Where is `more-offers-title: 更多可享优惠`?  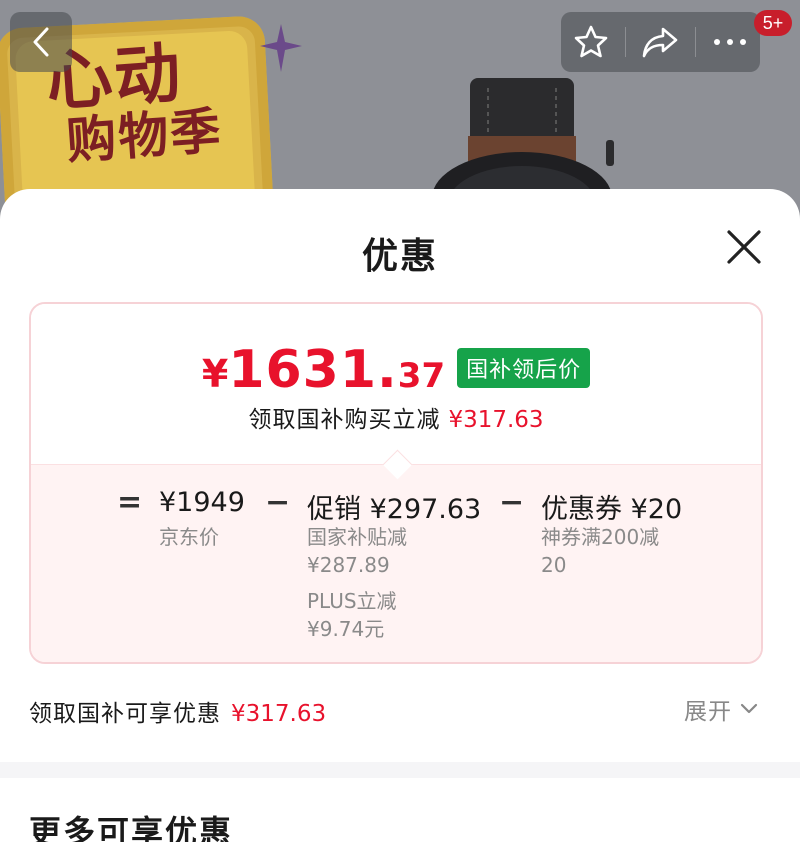 more-offers-title: 更多可享优惠 is located at coordinates (131, 827).